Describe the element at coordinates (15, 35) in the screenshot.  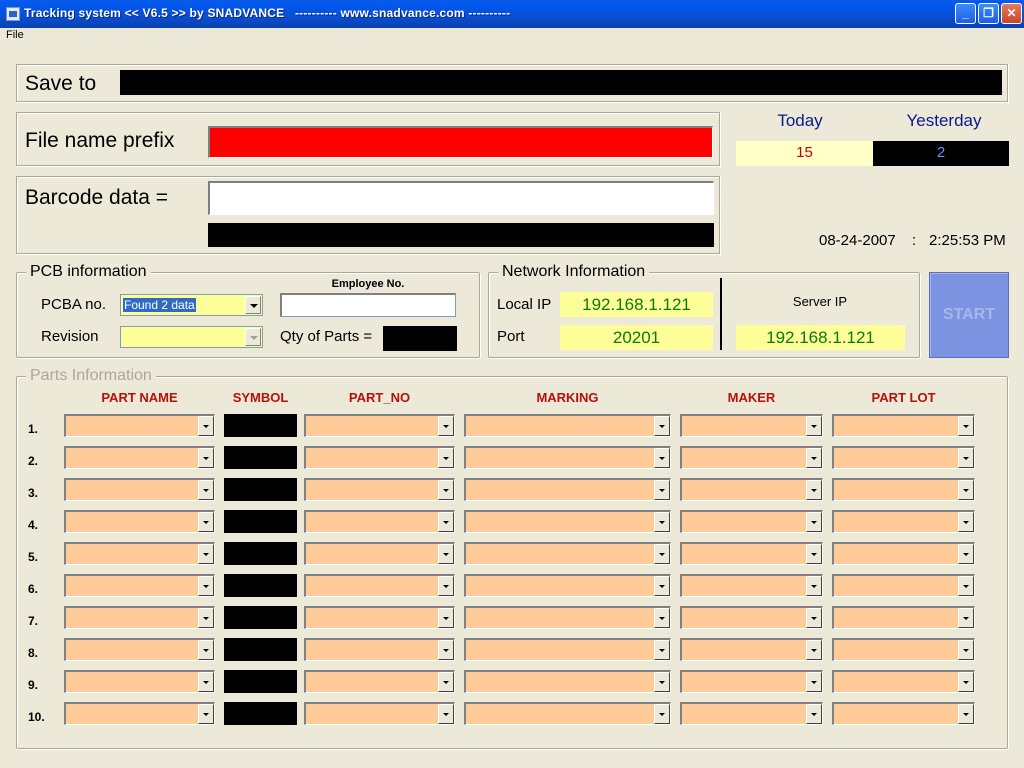
I see `menu-file: File` at that location.